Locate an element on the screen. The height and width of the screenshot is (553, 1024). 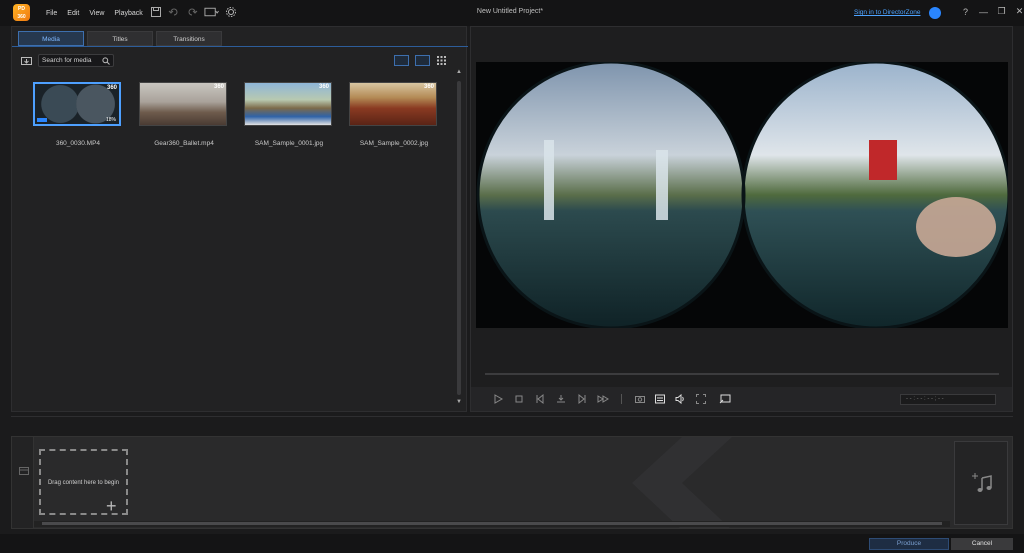
grid-view-icon is located at coordinates (441, 60).